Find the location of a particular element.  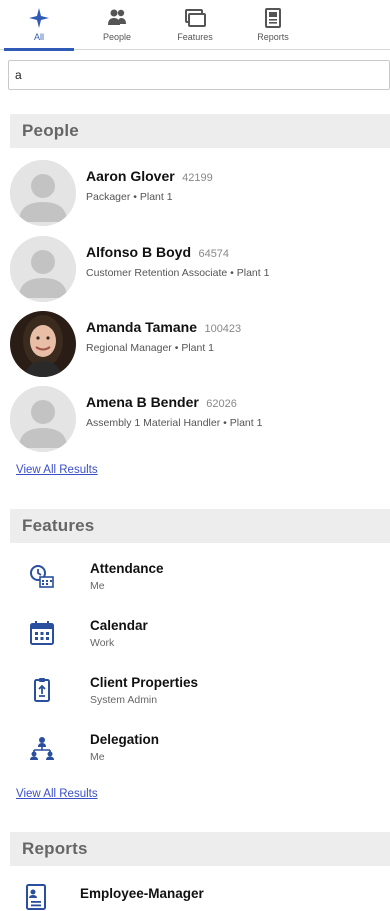

clipboard-icon is located at coordinates (43, 690).